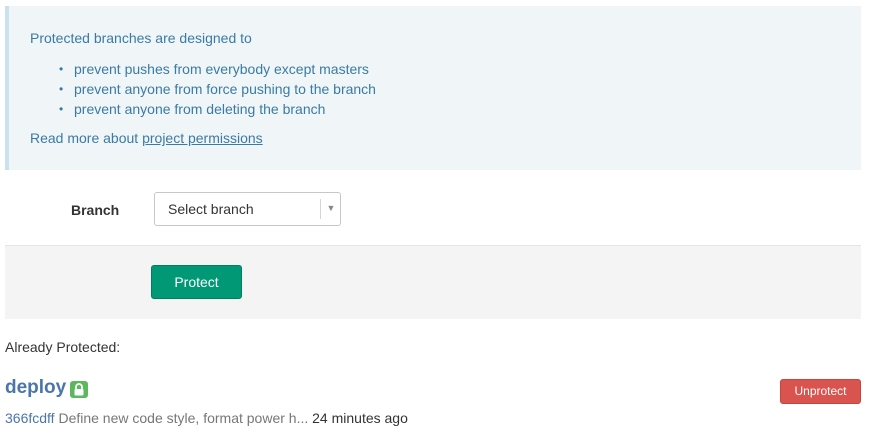 The image size is (873, 439). Describe the element at coordinates (86, 138) in the screenshot. I see `read-more-prefix: Read more about` at that location.